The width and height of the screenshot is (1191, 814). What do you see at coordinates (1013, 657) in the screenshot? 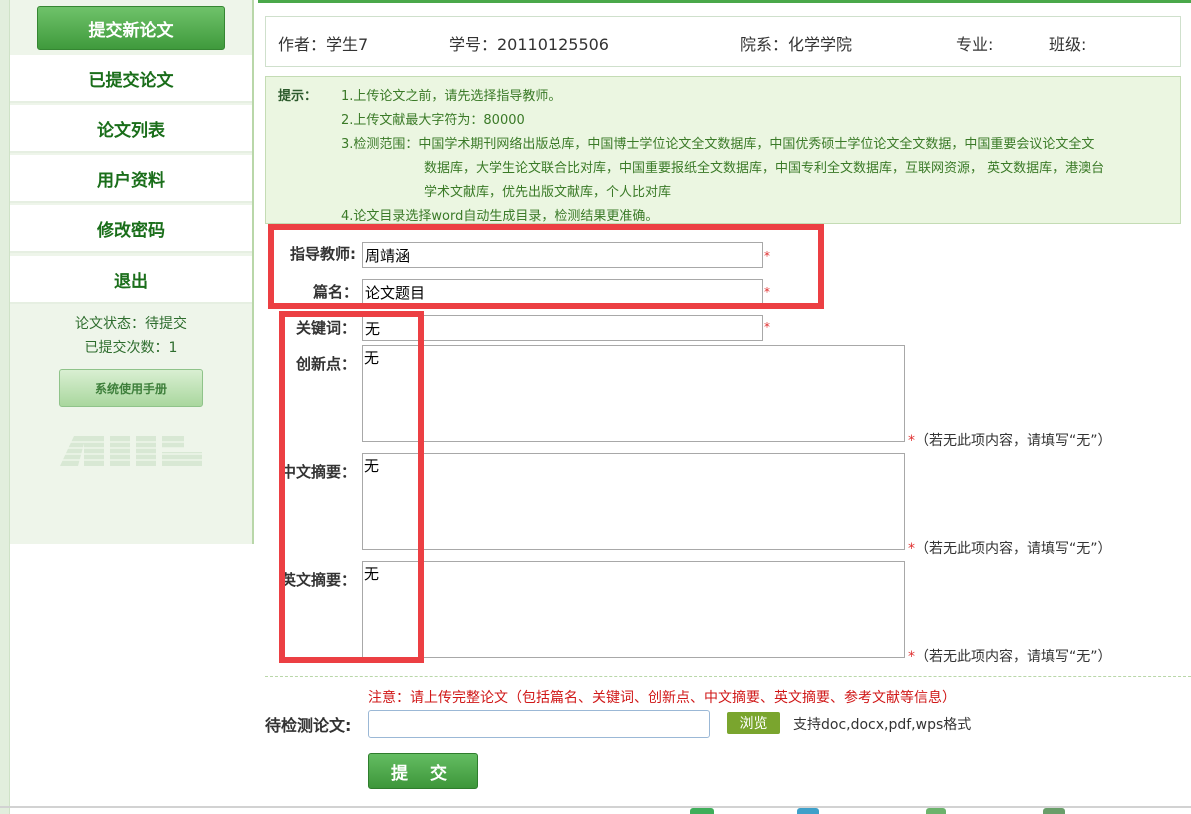
I see `en-abstract-note-text: （若无此项内容，请填写“无”）` at bounding box center [1013, 657].